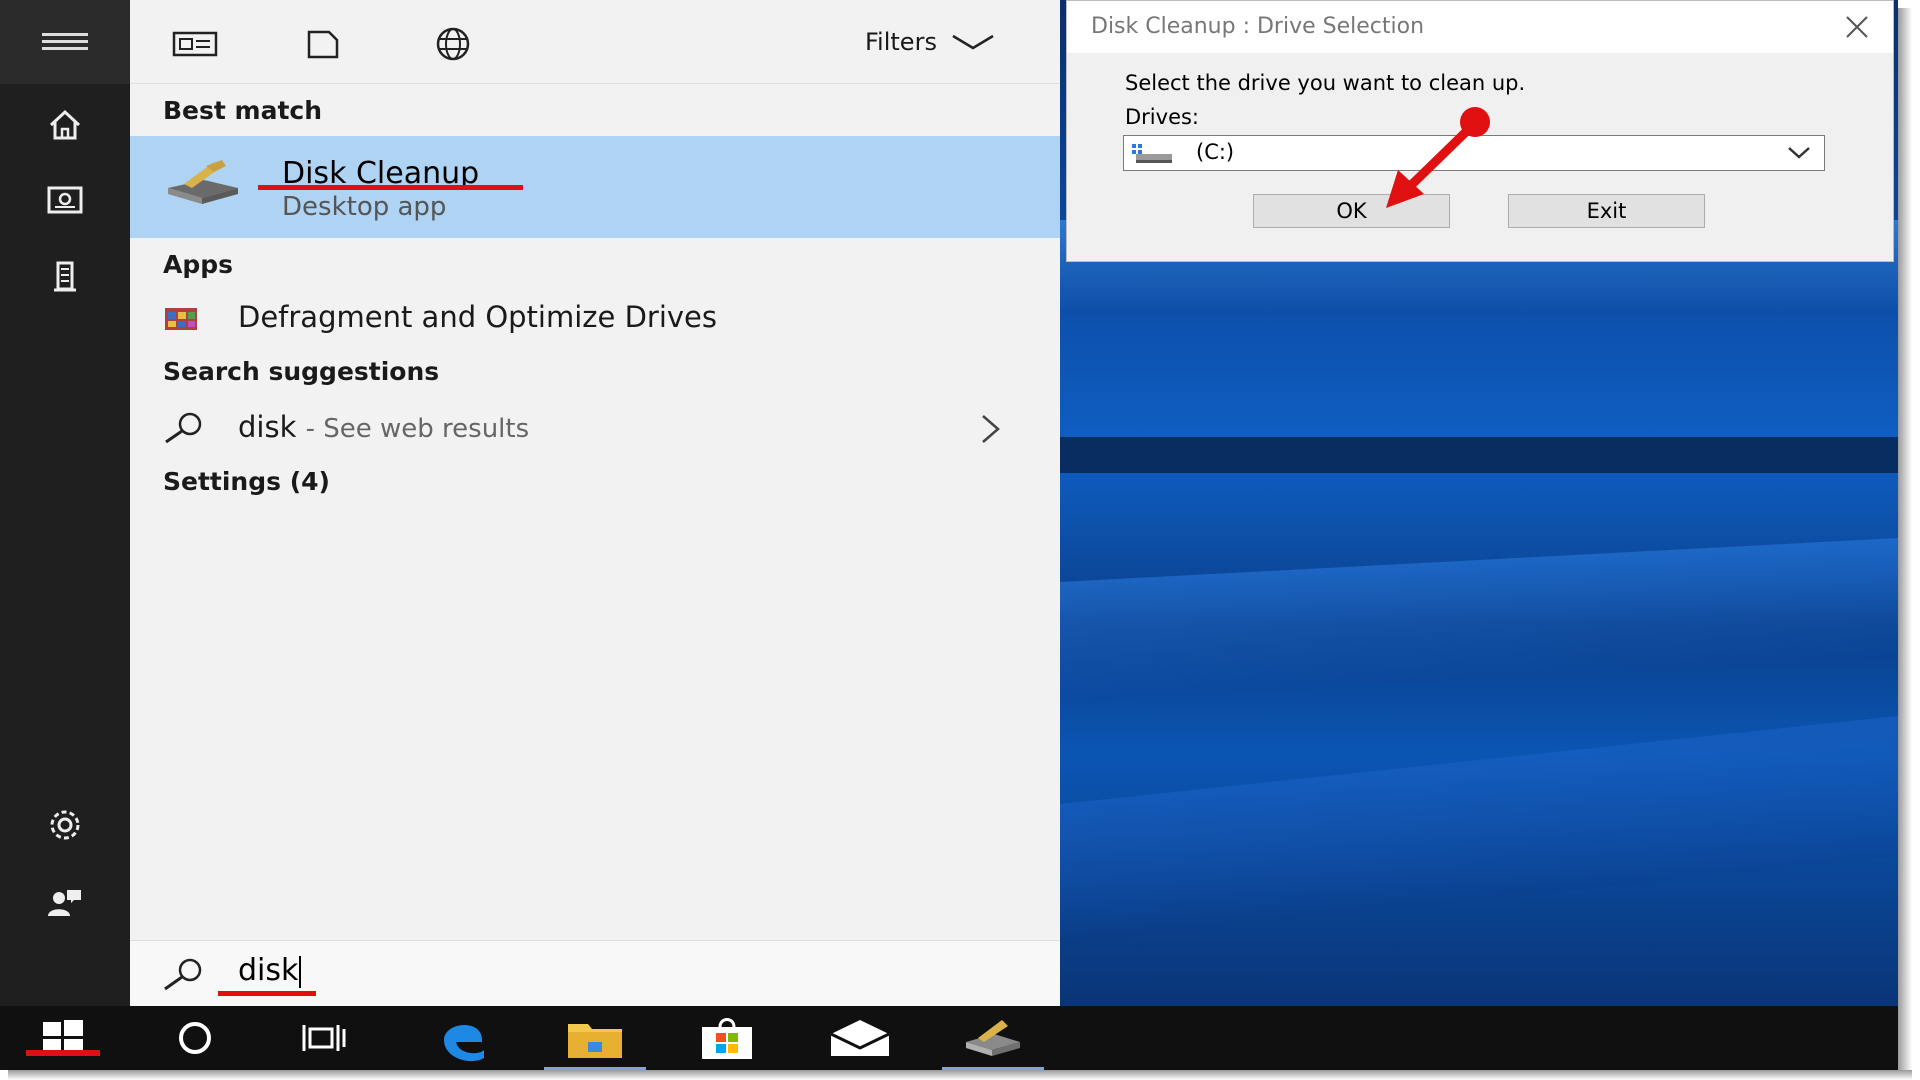 The height and width of the screenshot is (1080, 1920). I want to click on annotation-arrow, so click(1438, 157).